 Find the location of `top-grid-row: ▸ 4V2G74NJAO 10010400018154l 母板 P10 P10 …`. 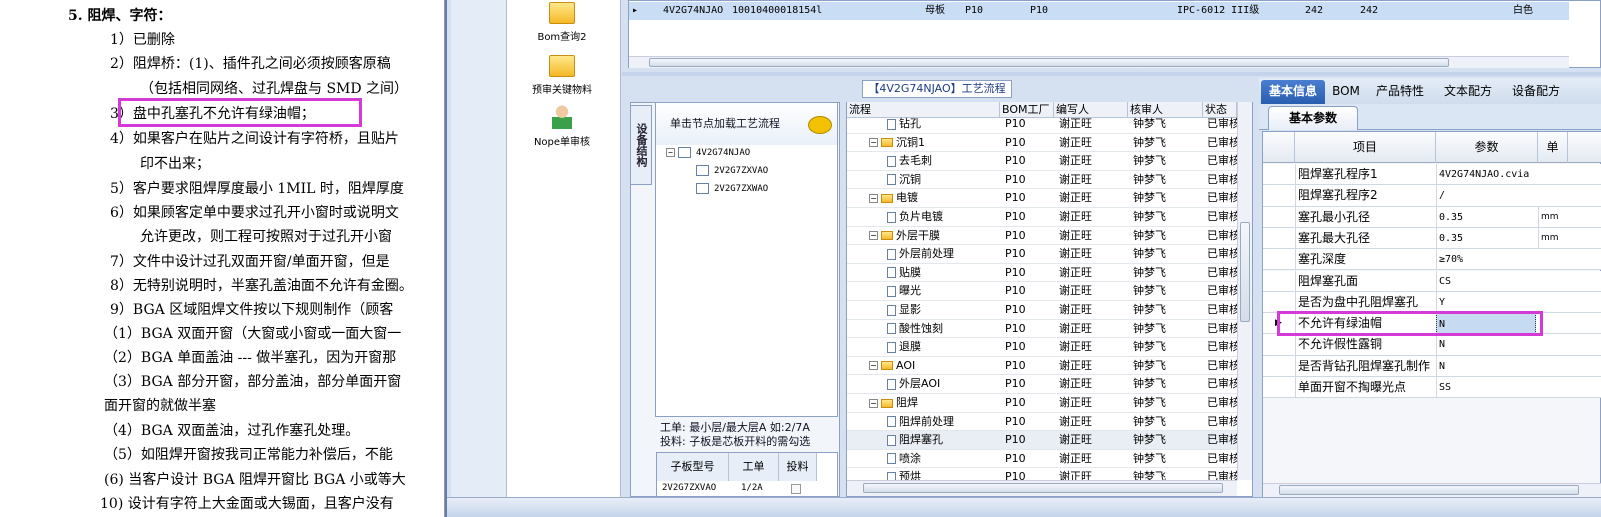

top-grid-row: ▸ 4V2G74NJAO 10010400018154l 母板 P10 P10 … is located at coordinates (1099, 11).